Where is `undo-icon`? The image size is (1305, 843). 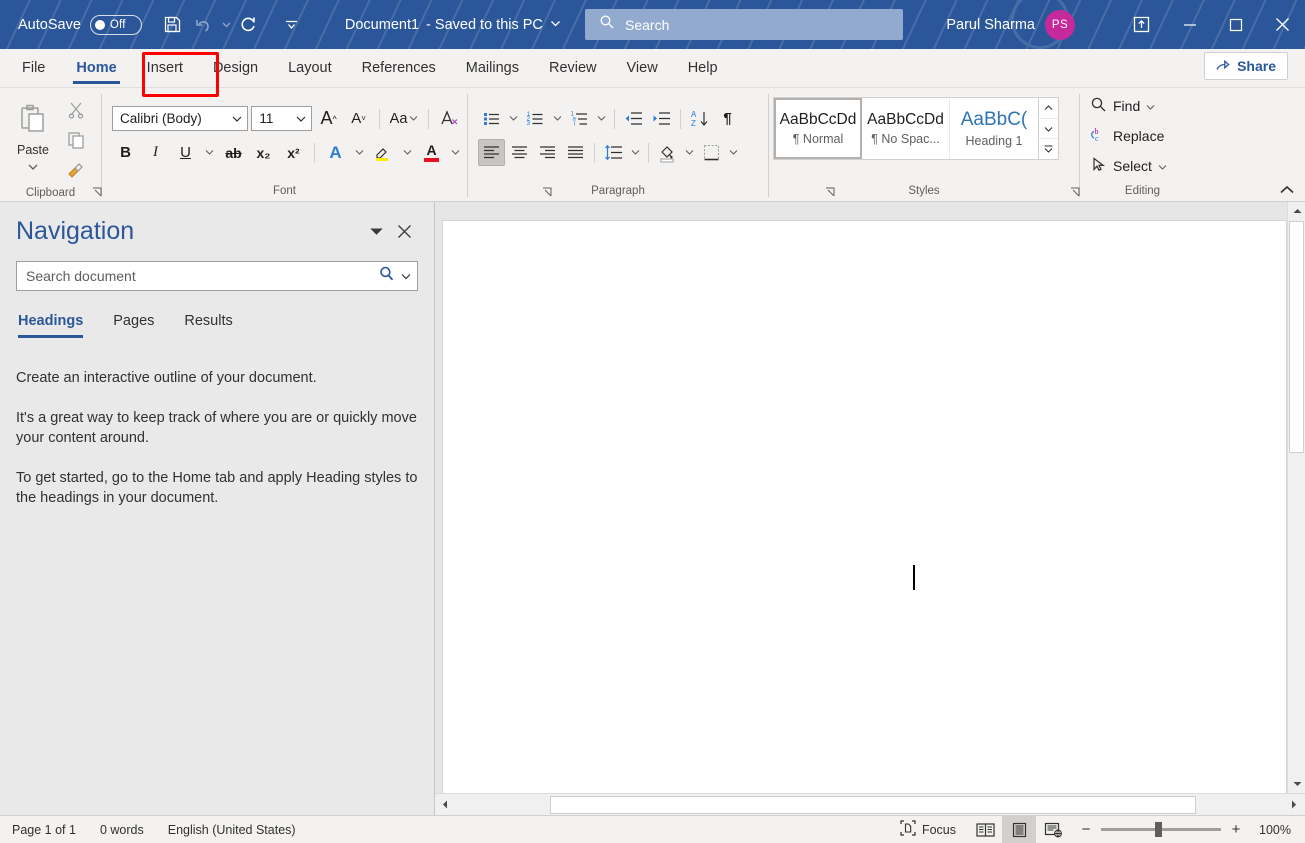
undo-icon is located at coordinates (204, 25).